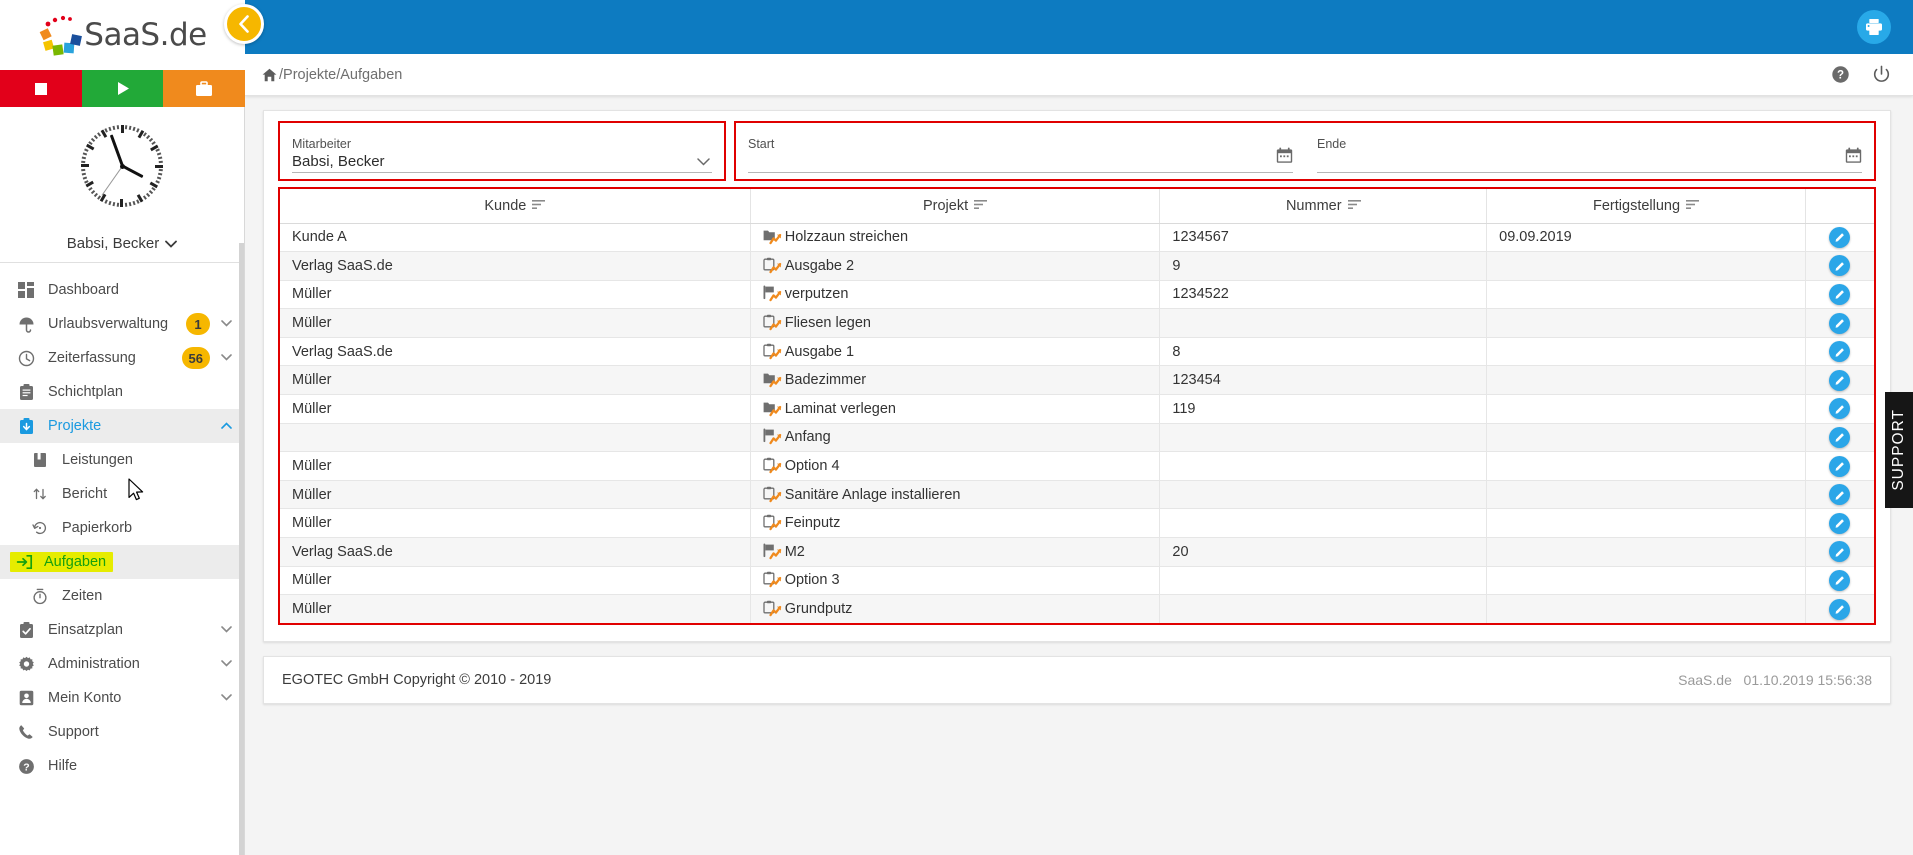  Describe the element at coordinates (83, 290) in the screenshot. I see `sidebar-item-label: Dashboard` at that location.